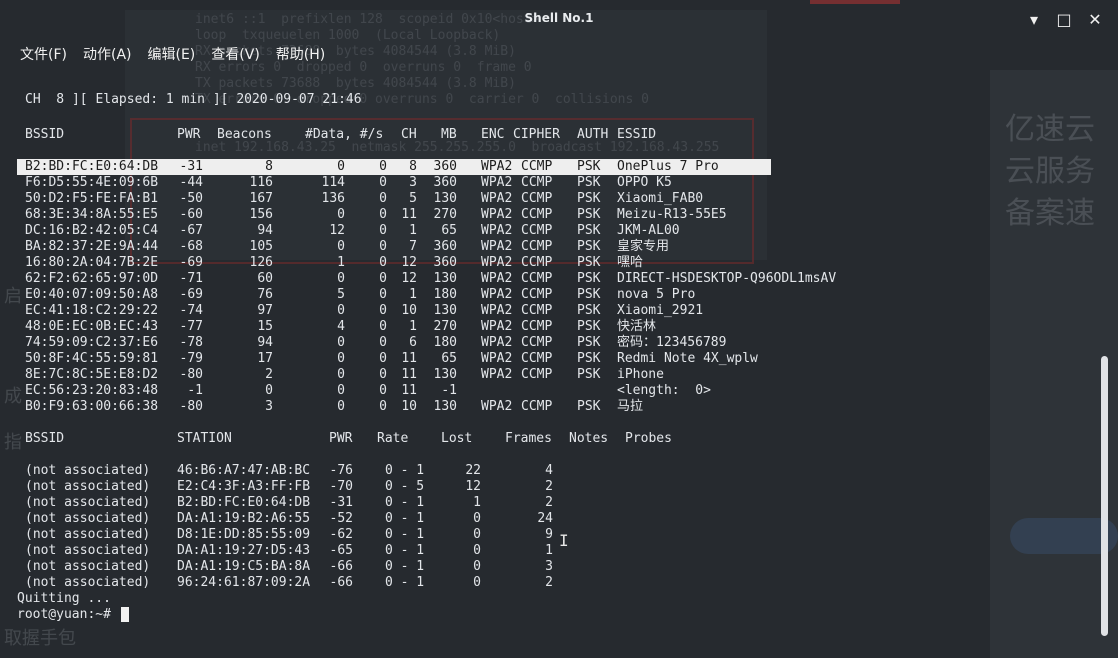 This screenshot has width=1118, height=658. What do you see at coordinates (1034, 20) in the screenshot?
I see `minimize-button: ▾` at bounding box center [1034, 20].